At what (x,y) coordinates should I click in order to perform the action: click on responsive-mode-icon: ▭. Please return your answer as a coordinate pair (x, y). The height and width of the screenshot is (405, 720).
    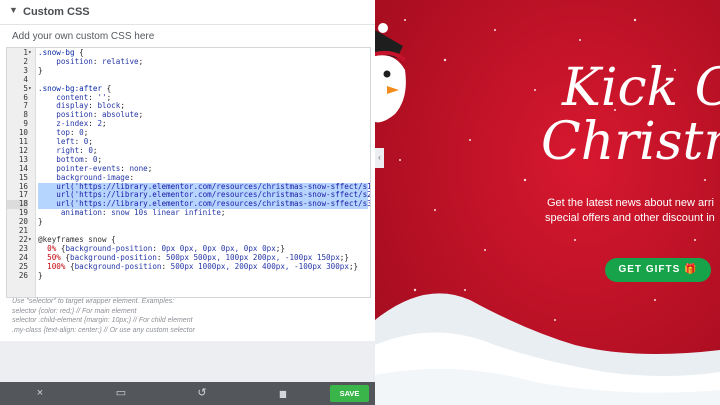
    Looking at the image, I should click on (121, 393).